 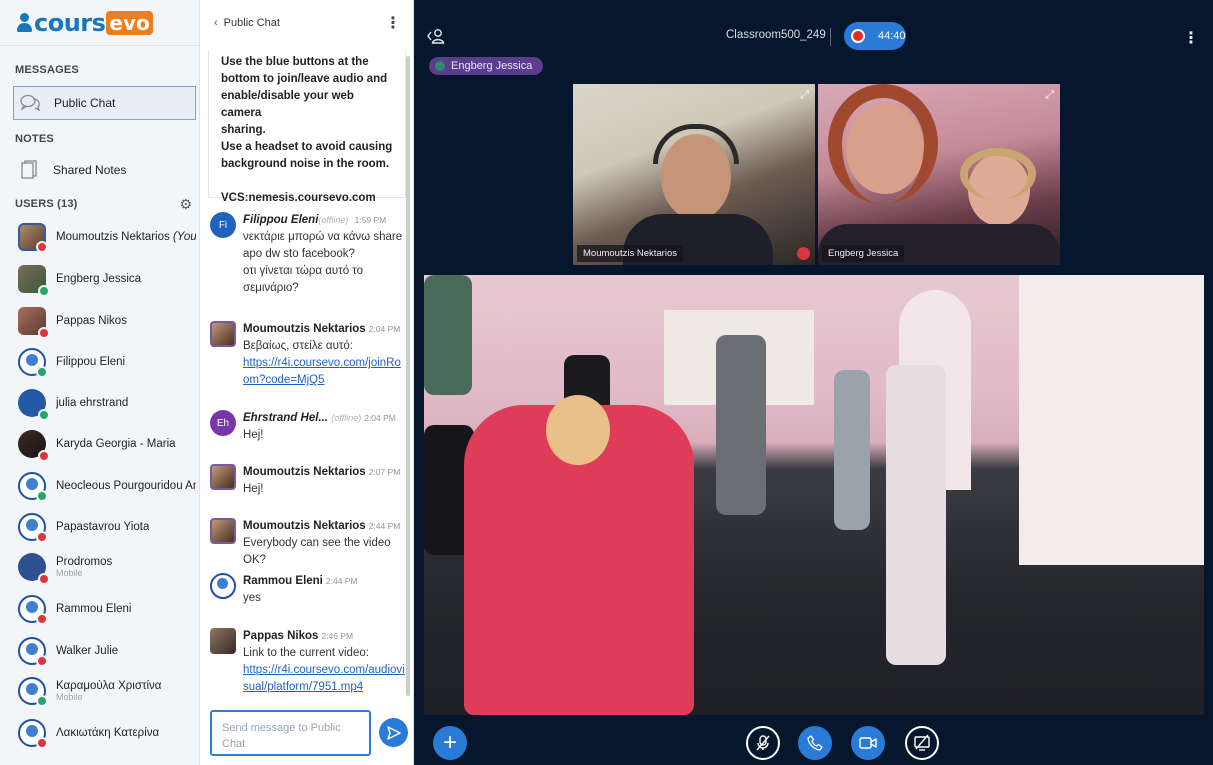 What do you see at coordinates (91, 321) in the screenshot?
I see `user-name: Pappas Nikos` at bounding box center [91, 321].